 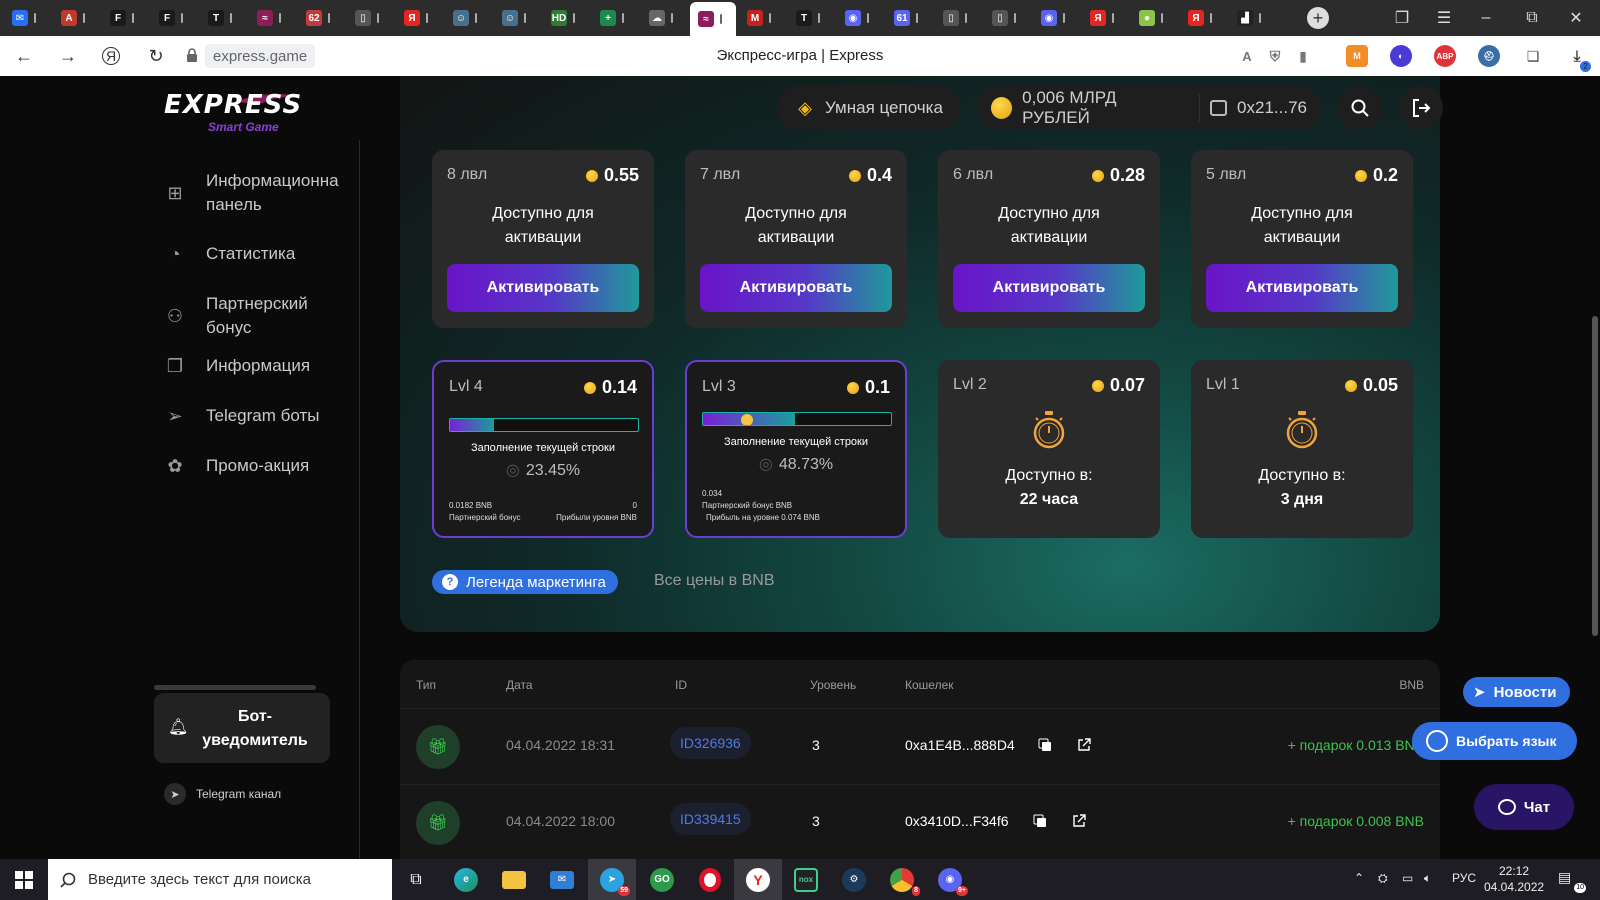 What do you see at coordinates (1407, 878) in the screenshot?
I see `network-icon: ▭` at bounding box center [1407, 878].